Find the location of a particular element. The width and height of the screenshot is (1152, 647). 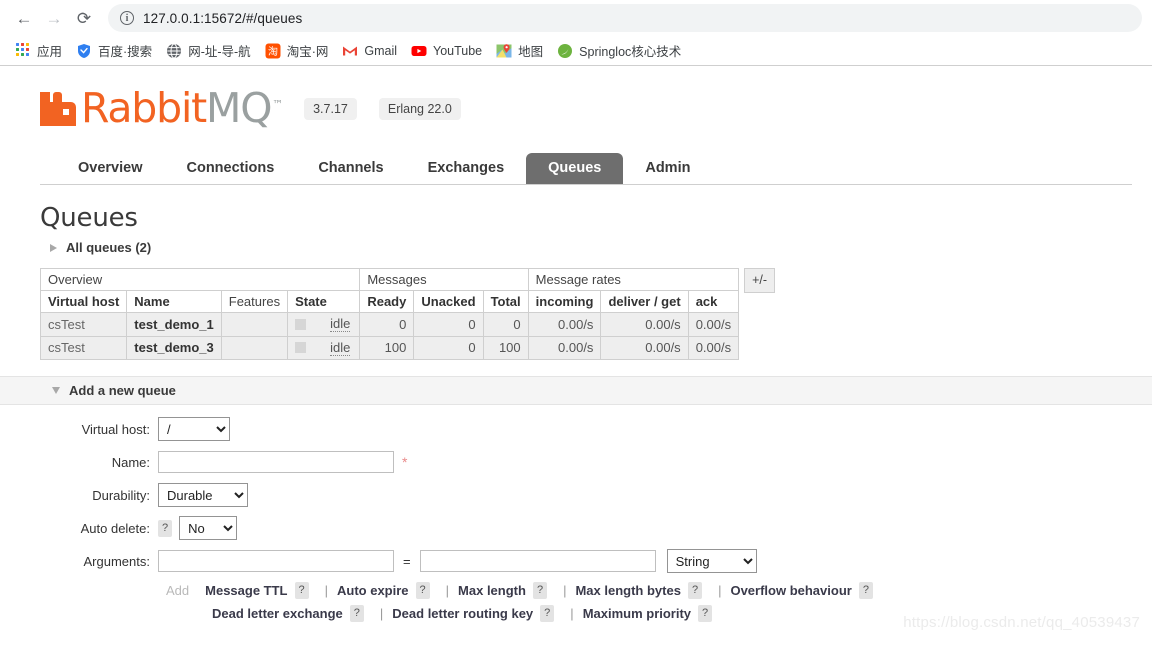

bookmark-label: 地图 is located at coordinates (531, 52).